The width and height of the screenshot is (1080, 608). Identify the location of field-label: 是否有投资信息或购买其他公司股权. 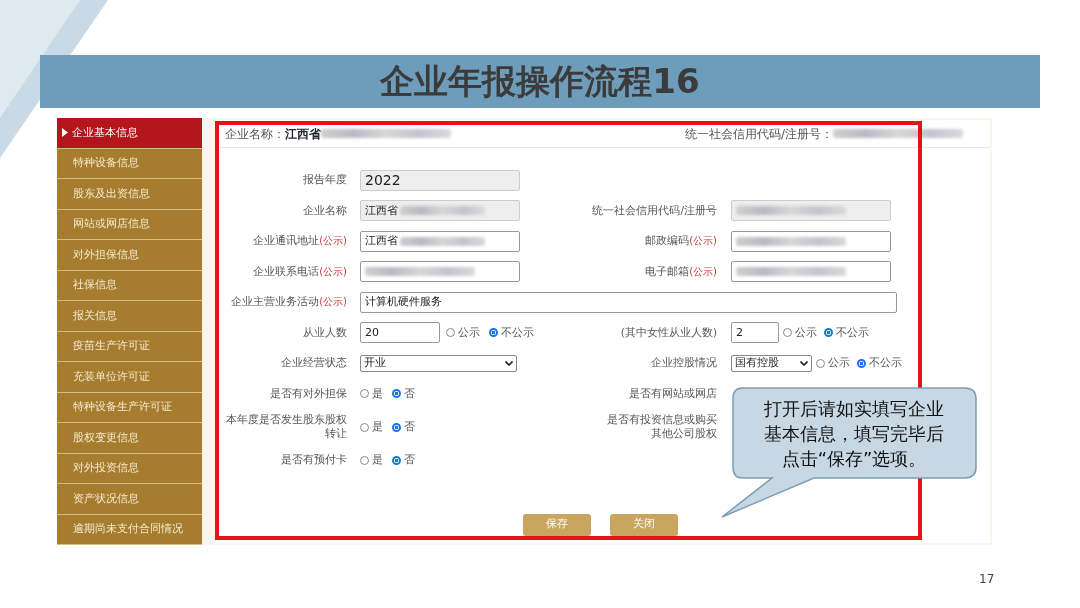
(662, 426).